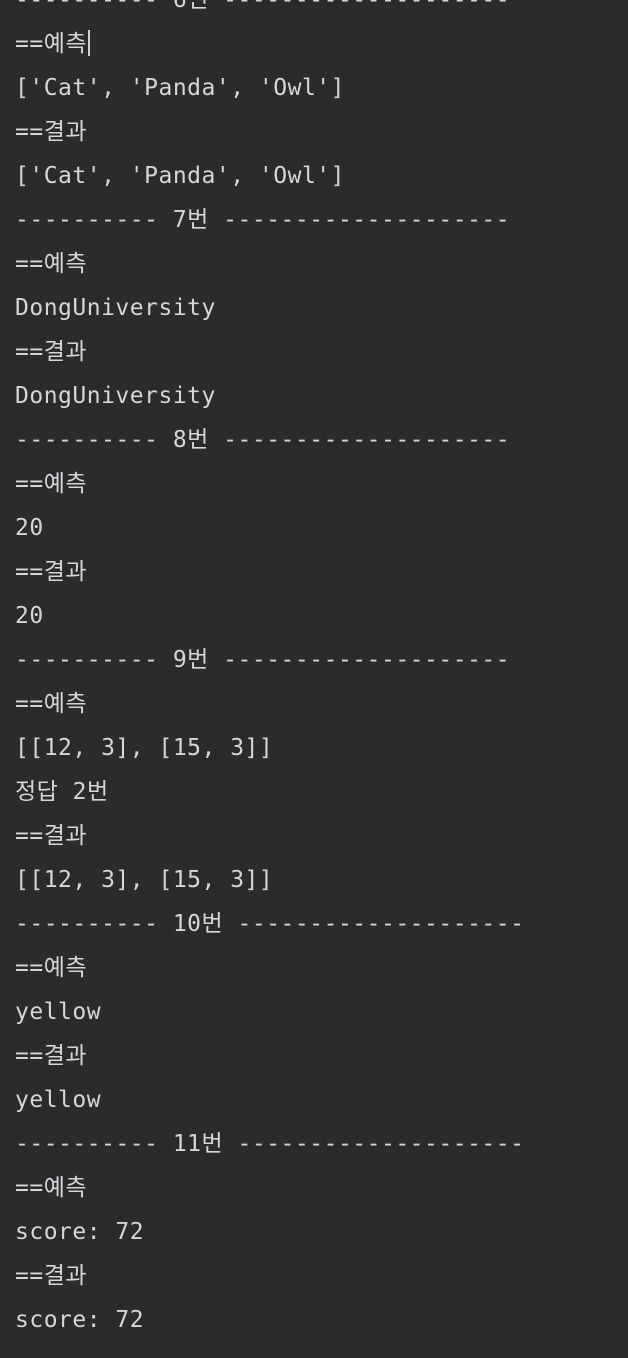  Describe the element at coordinates (80, 1320) in the screenshot. I see `result-value: score: 72` at that location.